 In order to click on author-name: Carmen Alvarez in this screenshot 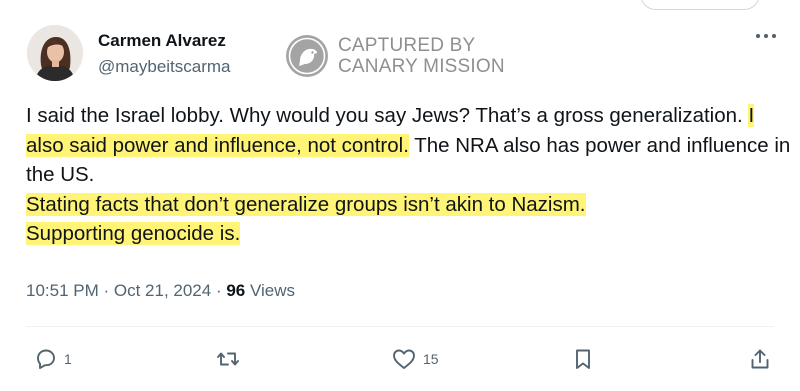, I will do `click(162, 41)`.